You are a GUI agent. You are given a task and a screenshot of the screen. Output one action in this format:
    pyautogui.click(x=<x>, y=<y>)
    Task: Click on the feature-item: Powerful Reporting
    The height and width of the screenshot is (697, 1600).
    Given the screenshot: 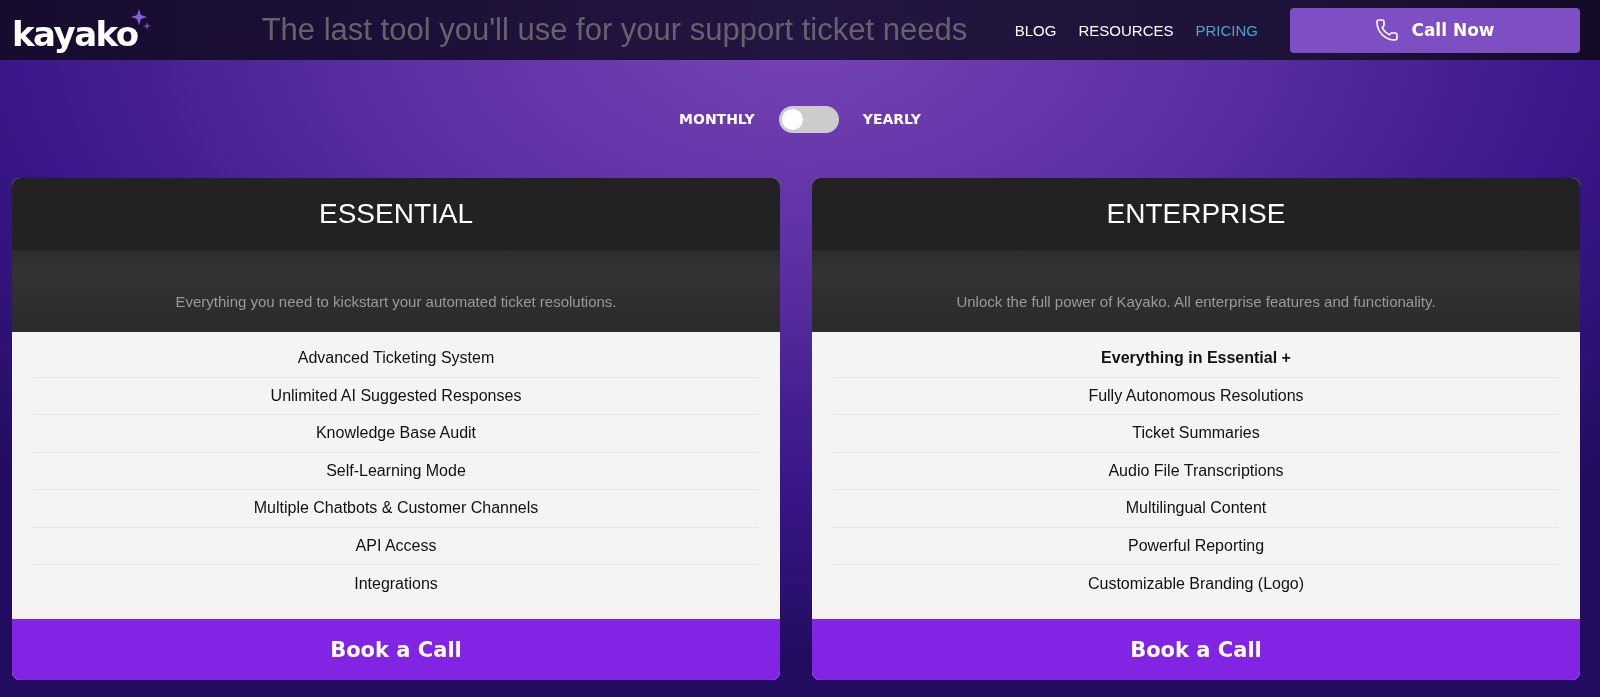 What is the action you would take?
    pyautogui.click(x=1196, y=546)
    